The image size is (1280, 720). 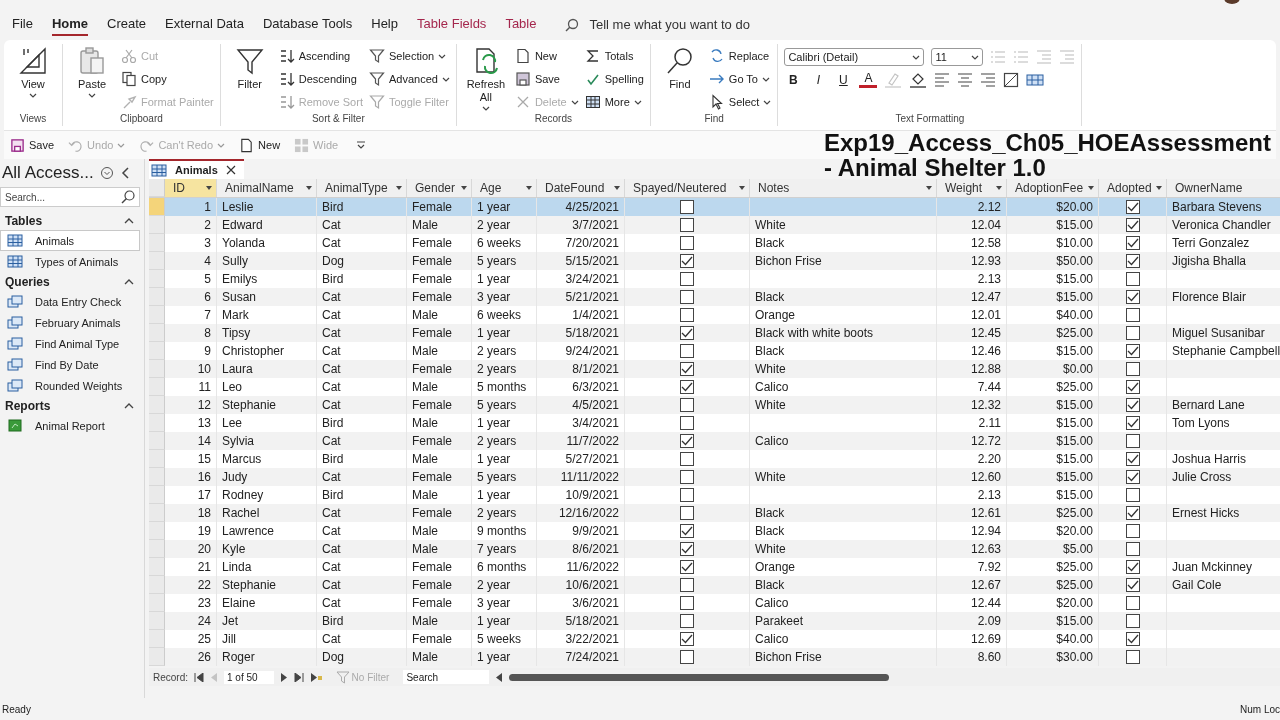 I want to click on ribbon-button: Go To, so click(x=740, y=79).